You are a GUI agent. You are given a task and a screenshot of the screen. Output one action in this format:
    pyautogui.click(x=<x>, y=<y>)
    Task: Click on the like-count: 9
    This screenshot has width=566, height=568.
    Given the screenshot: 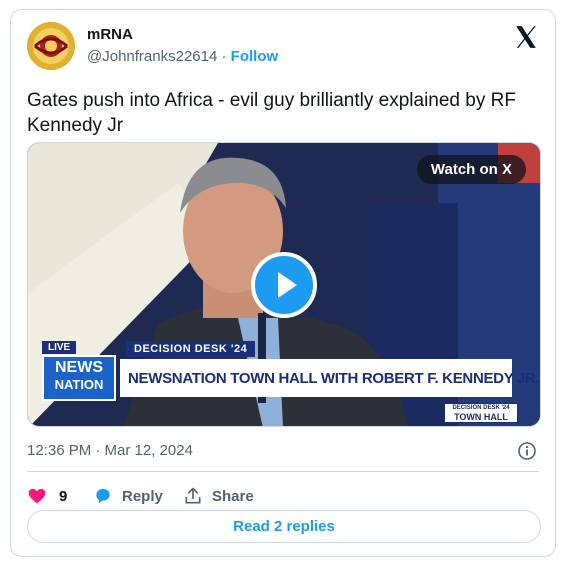 What is the action you would take?
    pyautogui.click(x=63, y=496)
    